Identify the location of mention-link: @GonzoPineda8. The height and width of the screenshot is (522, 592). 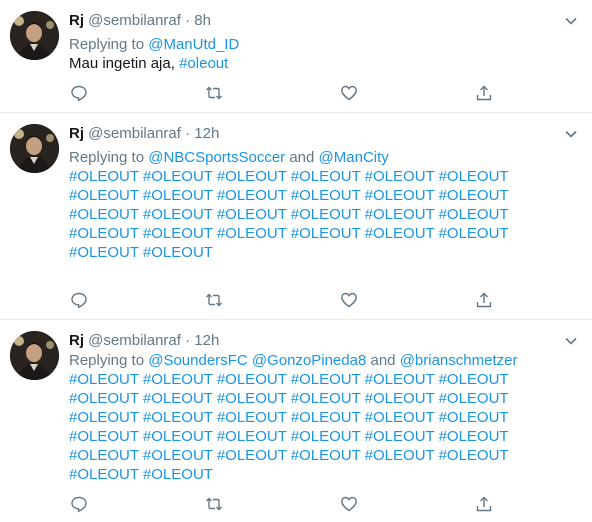
(309, 360).